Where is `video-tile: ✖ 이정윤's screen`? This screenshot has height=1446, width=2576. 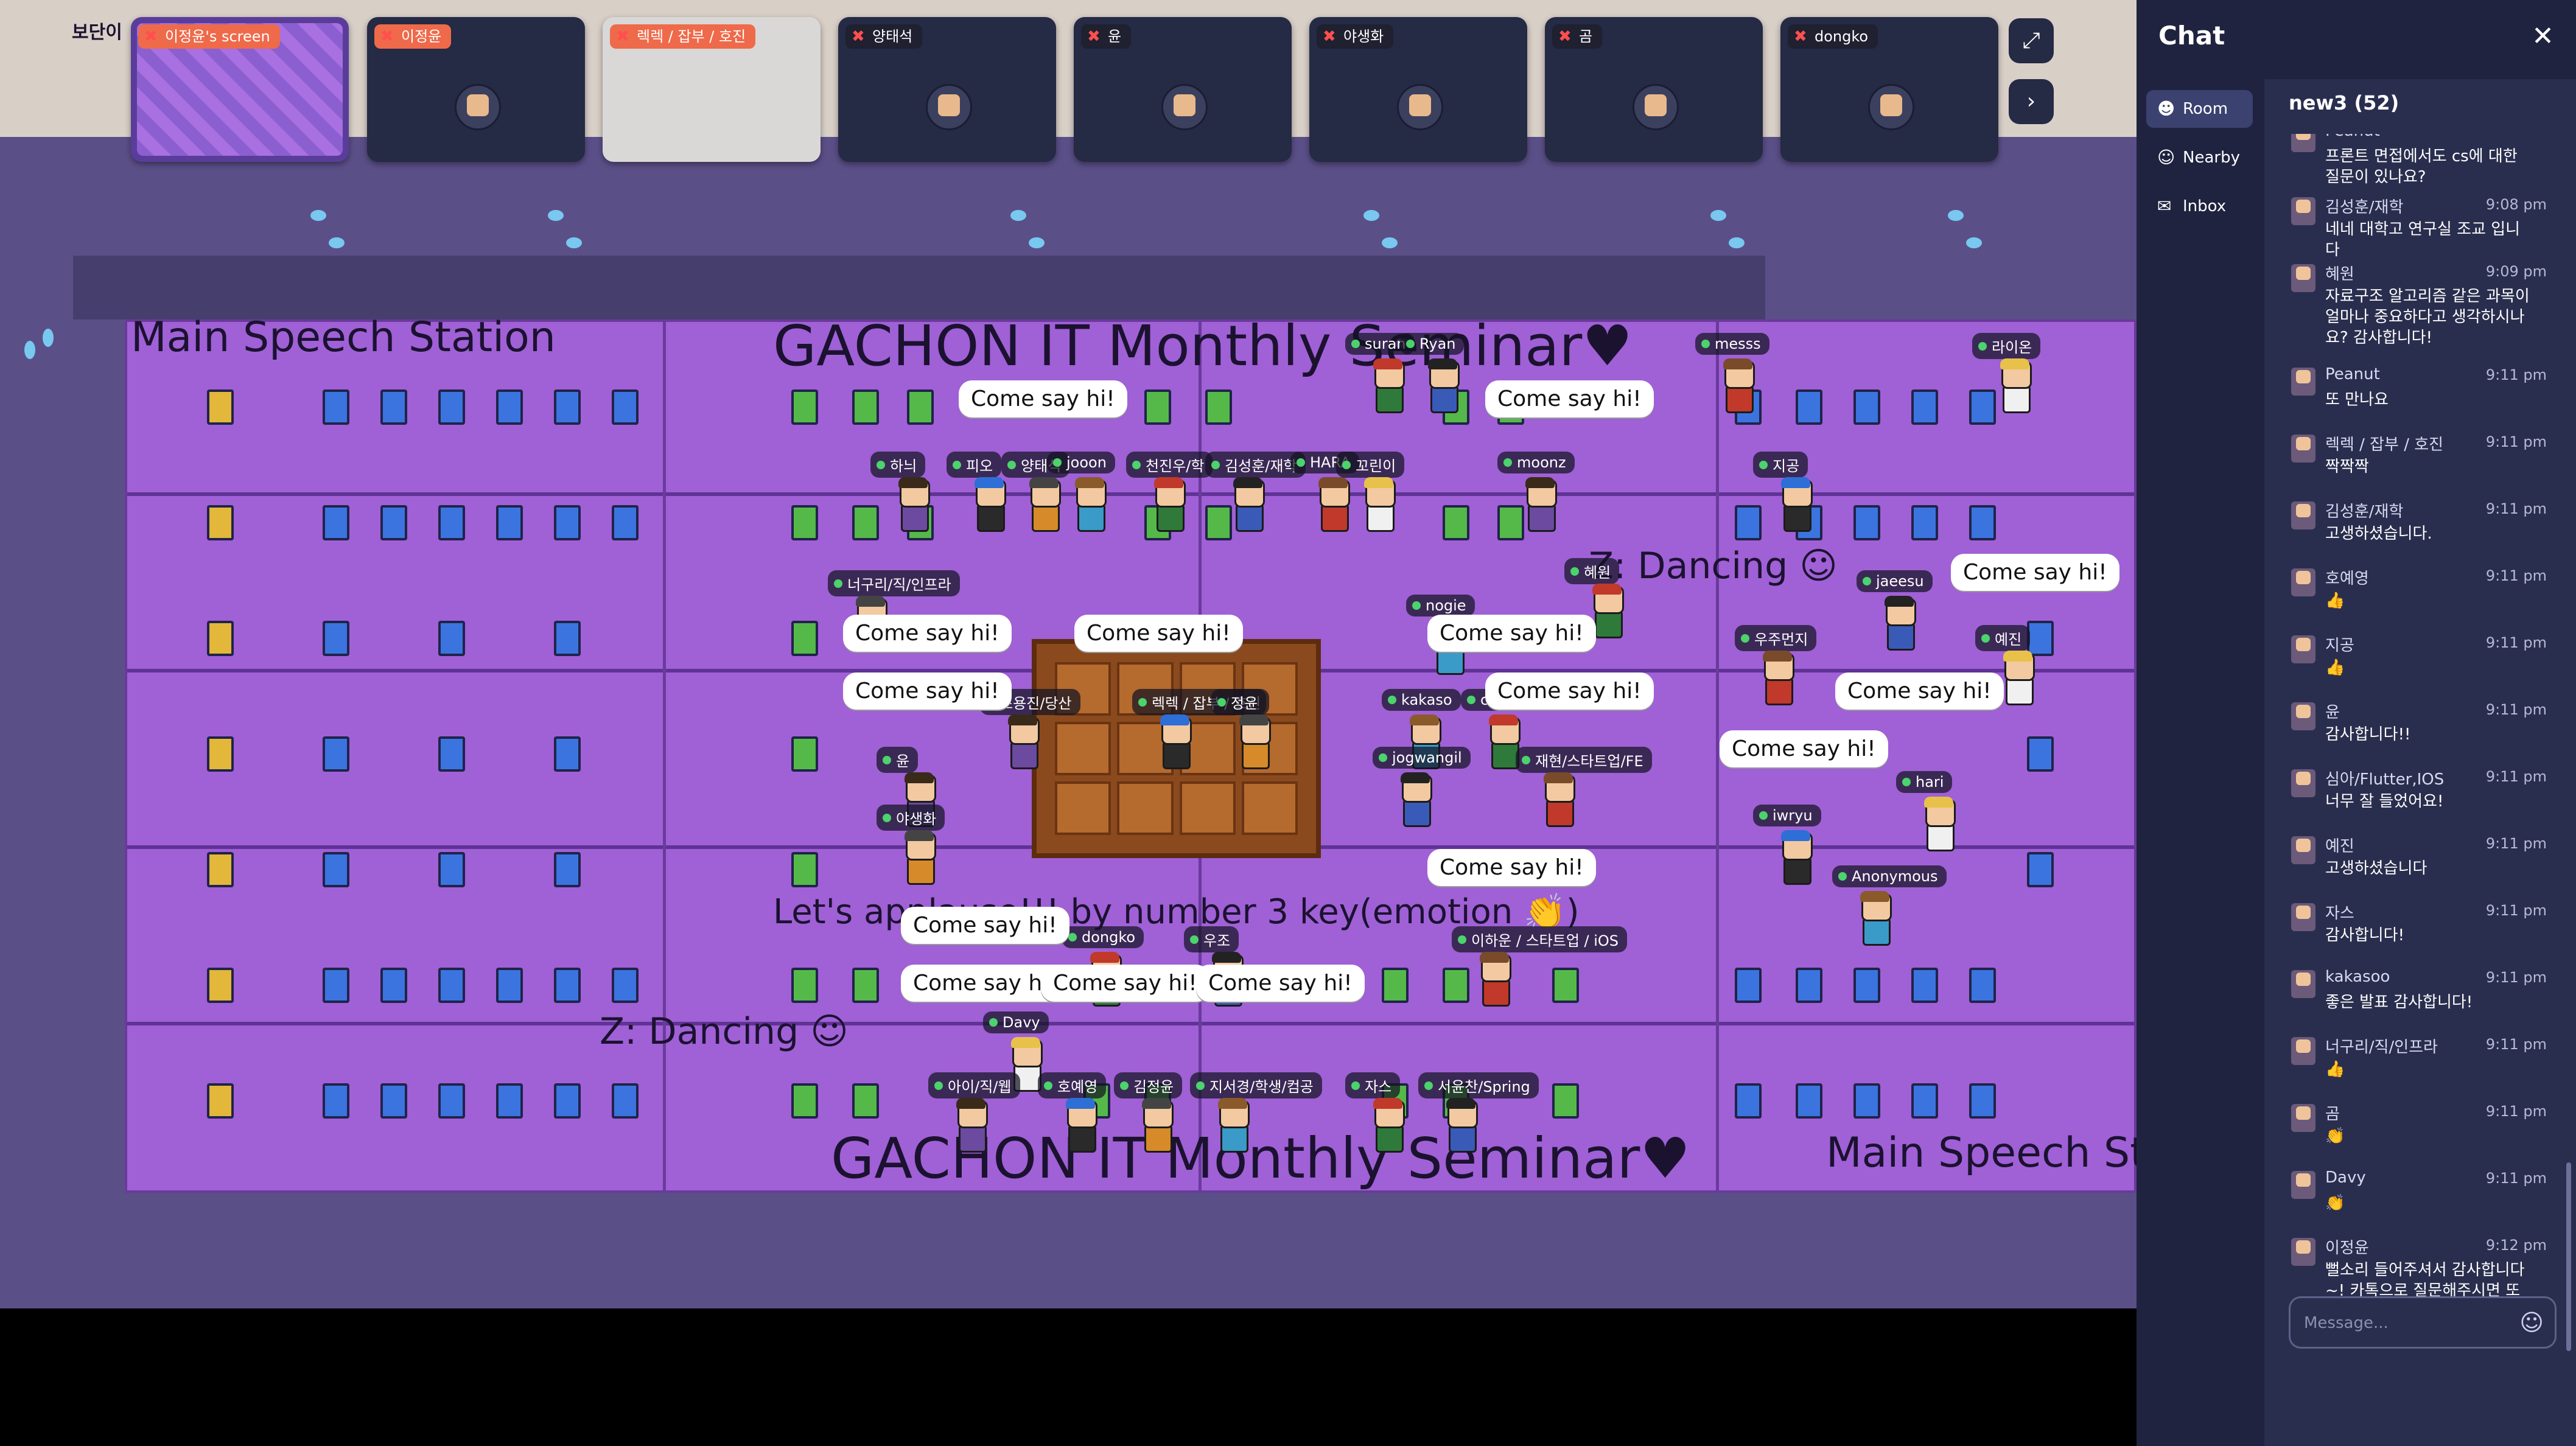 video-tile: ✖ 이정윤's screen is located at coordinates (240, 89).